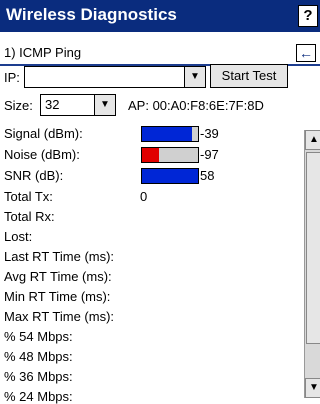 Image resolution: width=320 pixels, height=404 pixels. What do you see at coordinates (312, 388) in the screenshot?
I see `scroll-down-icon: ▼` at bounding box center [312, 388].